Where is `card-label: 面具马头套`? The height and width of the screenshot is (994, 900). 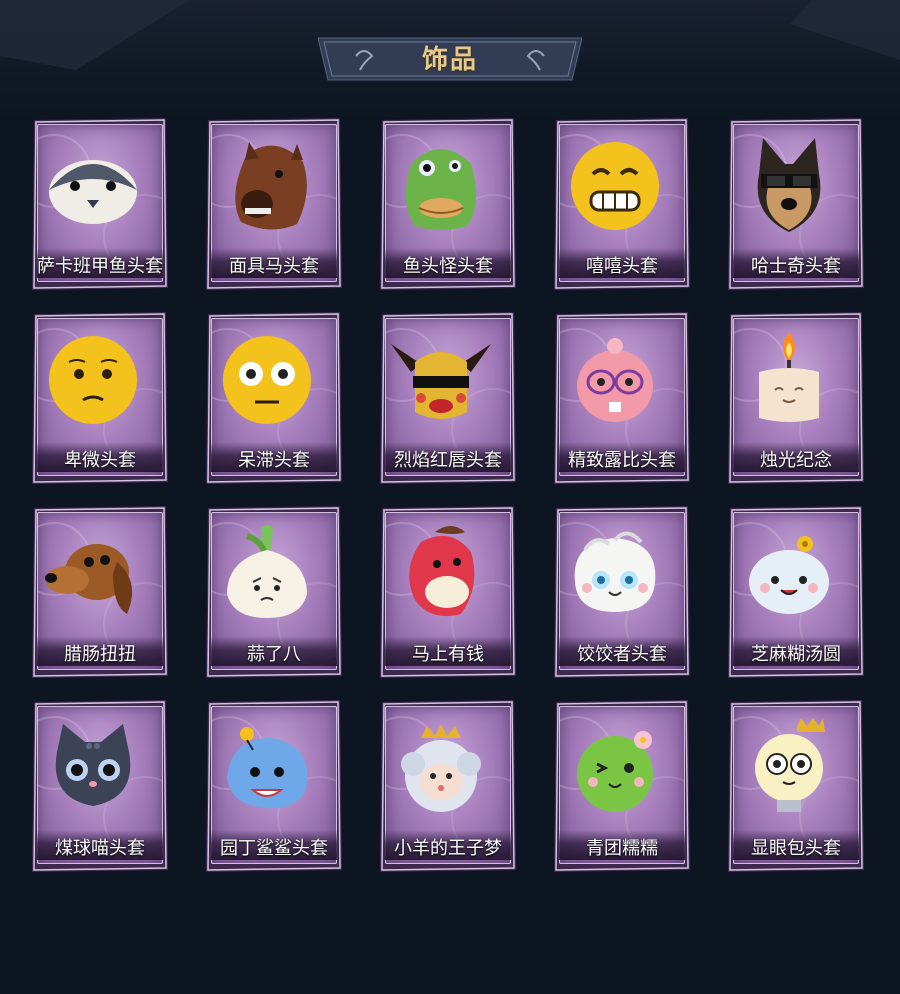 card-label: 面具马头套 is located at coordinates (274, 266).